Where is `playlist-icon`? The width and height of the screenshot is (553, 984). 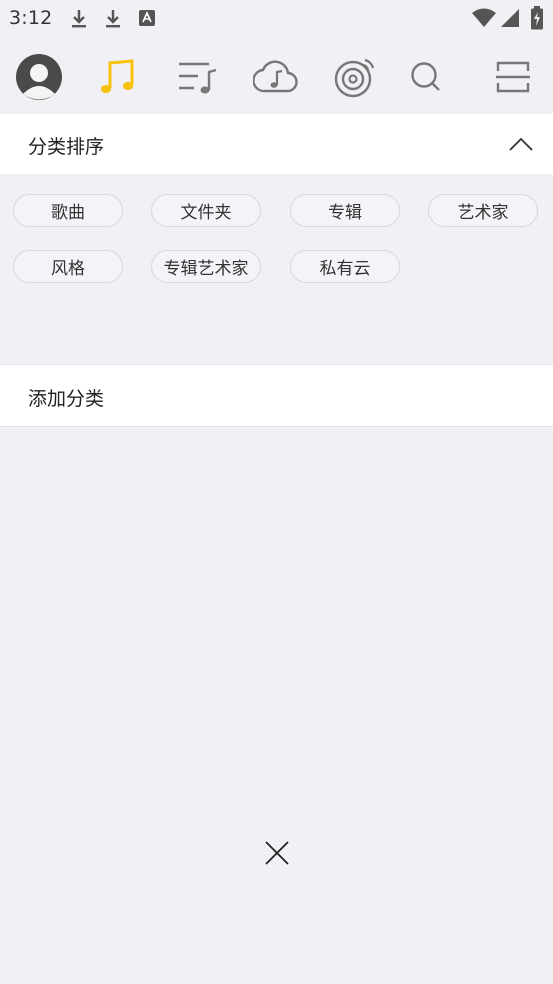
playlist-icon is located at coordinates (197, 77).